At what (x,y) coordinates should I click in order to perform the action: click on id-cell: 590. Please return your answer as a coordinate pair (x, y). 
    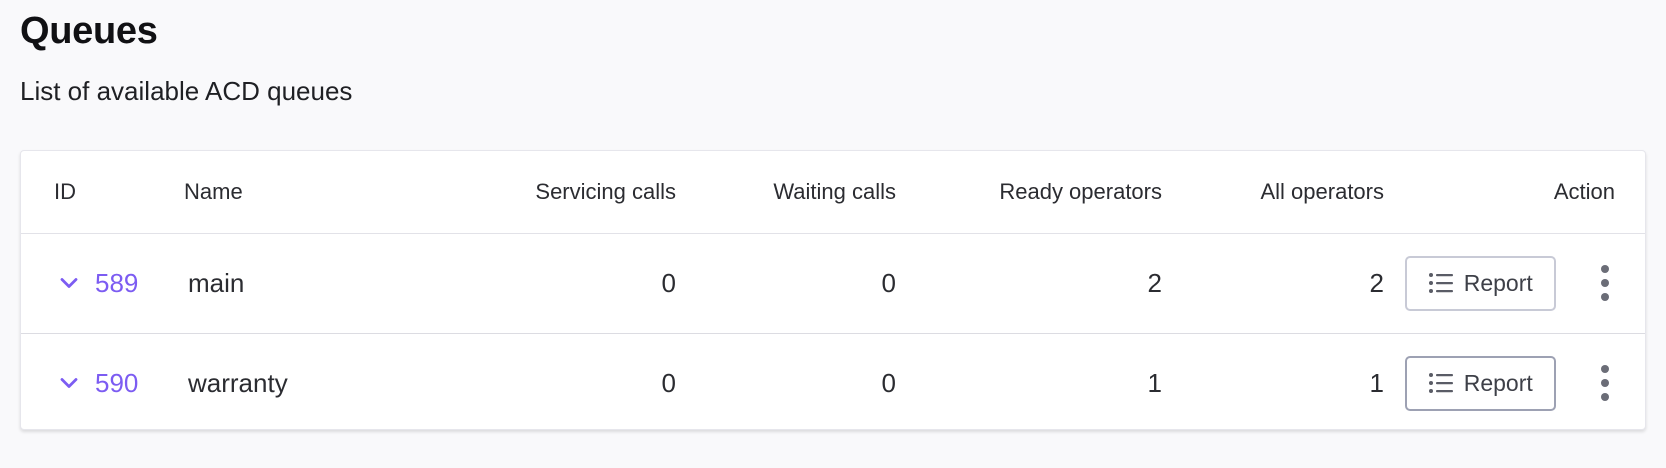
    Looking at the image, I should click on (102, 381).